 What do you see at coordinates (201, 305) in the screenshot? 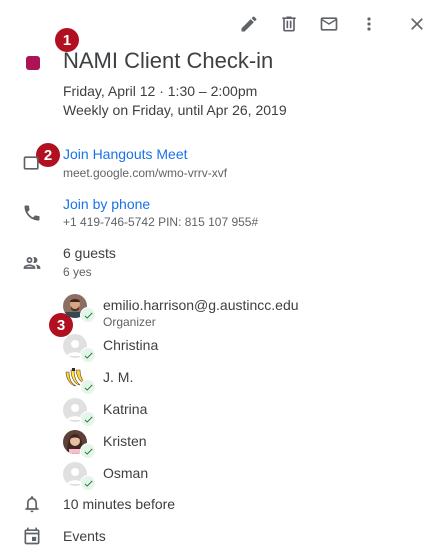
I see `guest-name: emilio.harrison@g.austincc.edu` at bounding box center [201, 305].